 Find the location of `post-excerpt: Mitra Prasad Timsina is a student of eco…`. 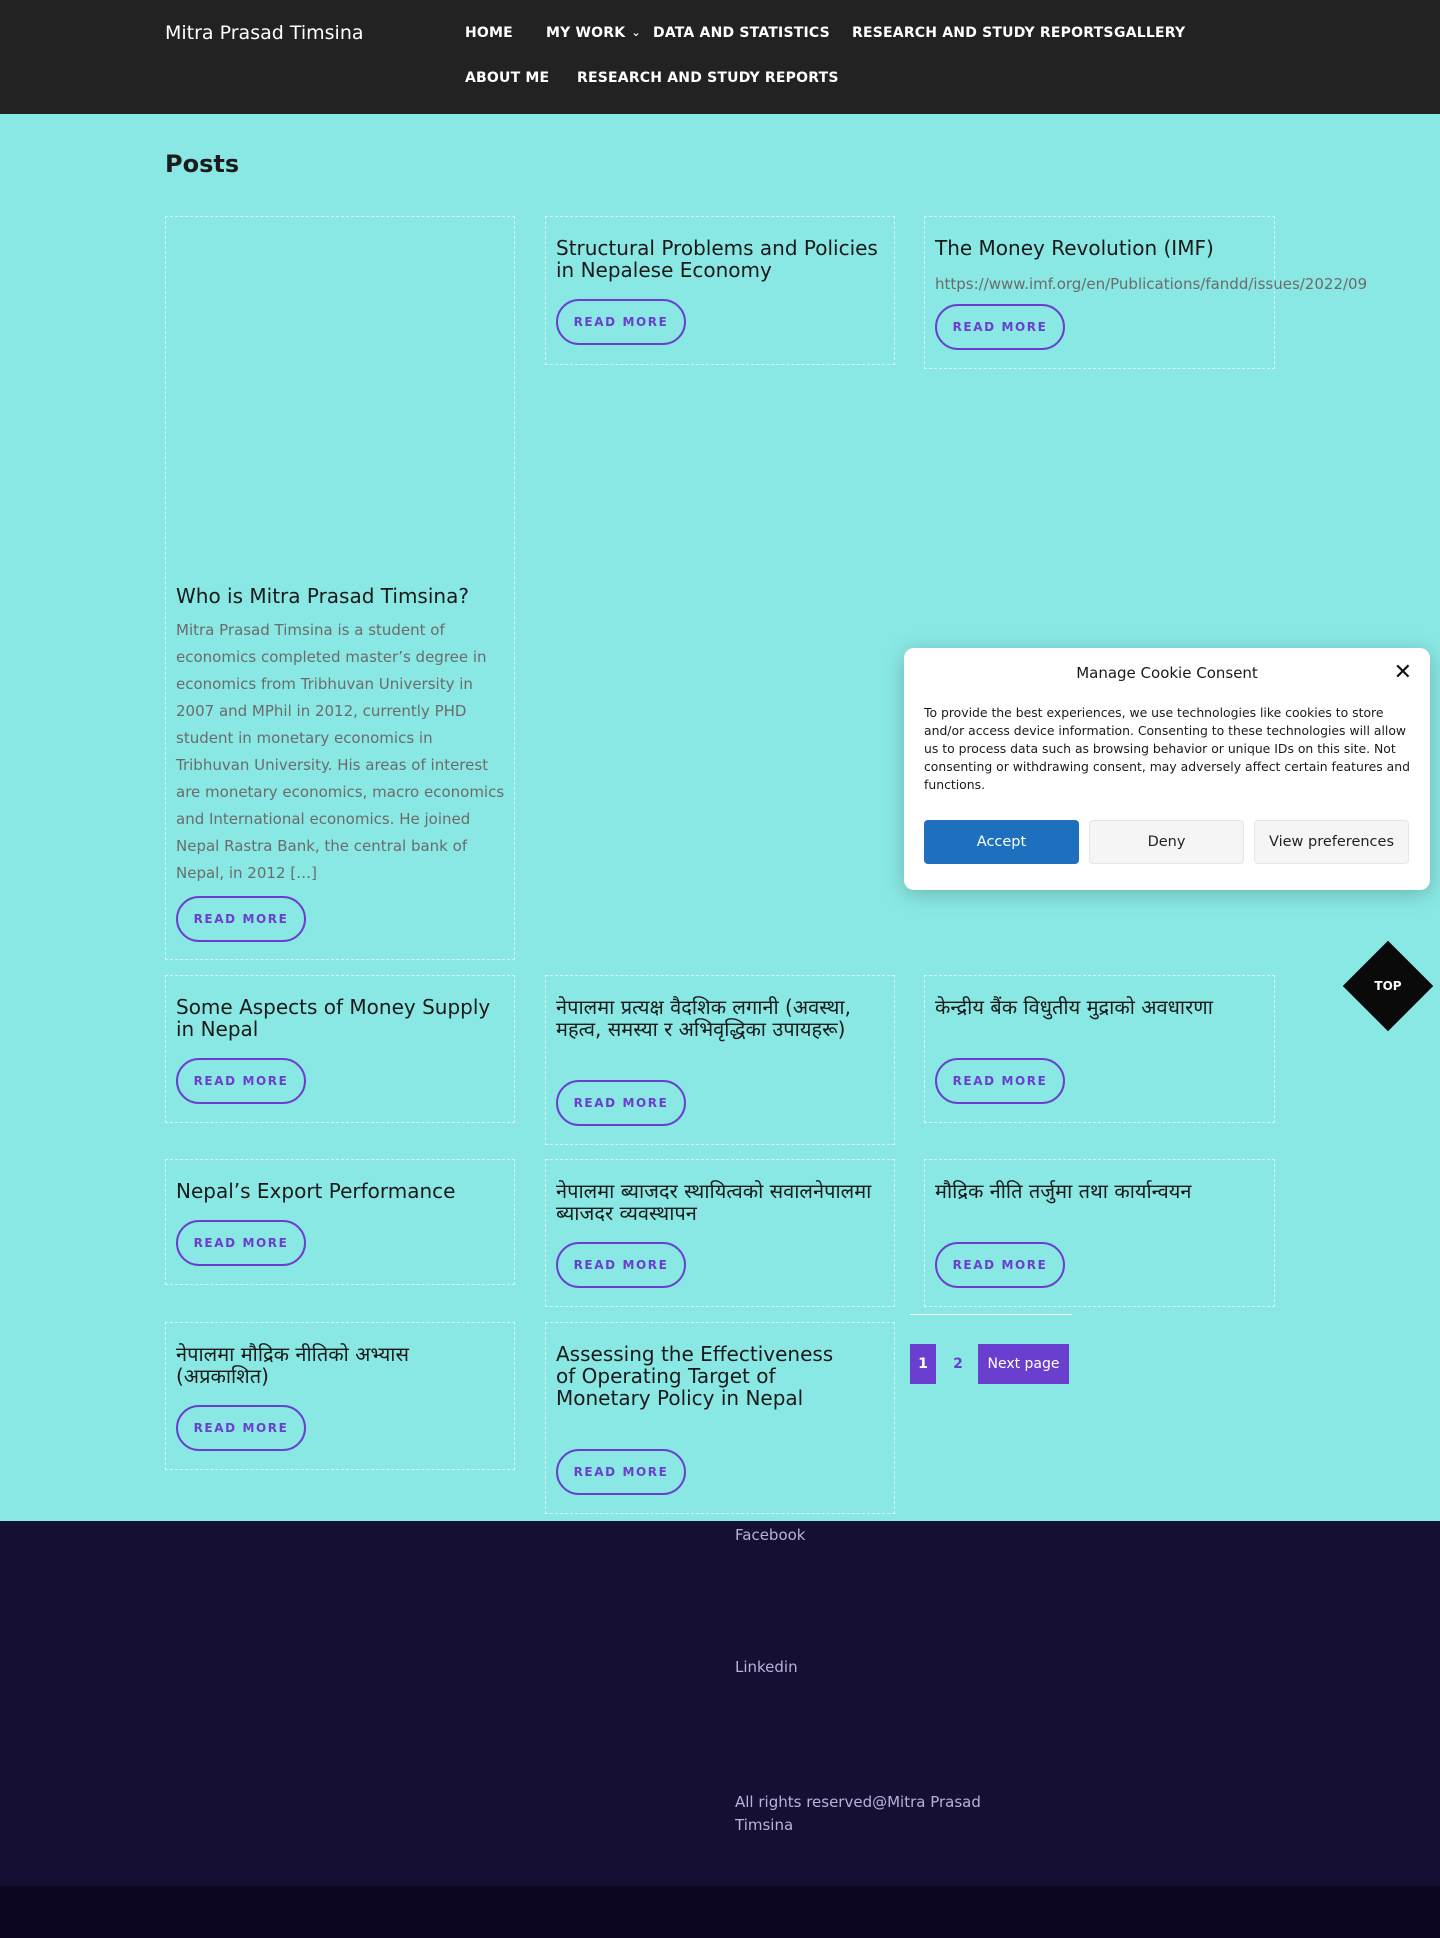

post-excerpt: Mitra Prasad Timsina is a student of eco… is located at coordinates (340, 751).